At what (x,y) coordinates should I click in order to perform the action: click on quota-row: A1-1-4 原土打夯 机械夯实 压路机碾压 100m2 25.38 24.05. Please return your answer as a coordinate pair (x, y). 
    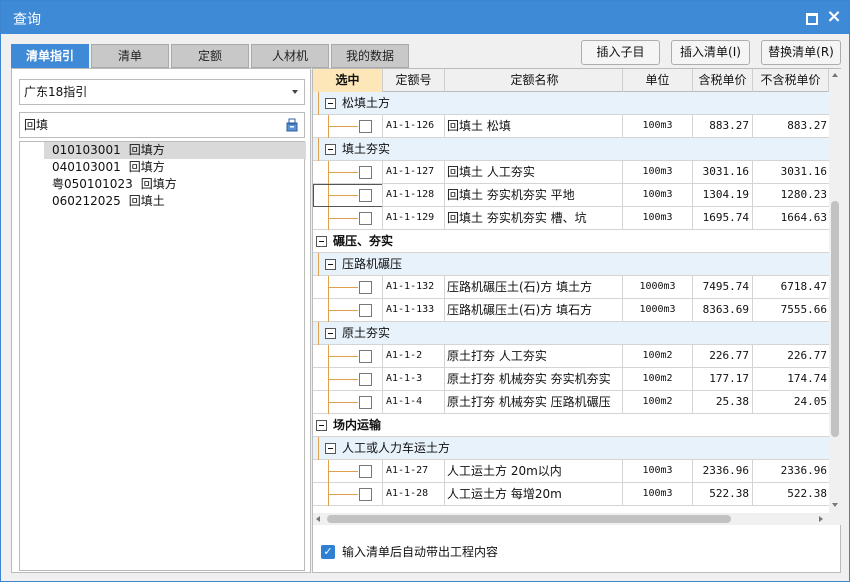
    Looking at the image, I should click on (571, 402).